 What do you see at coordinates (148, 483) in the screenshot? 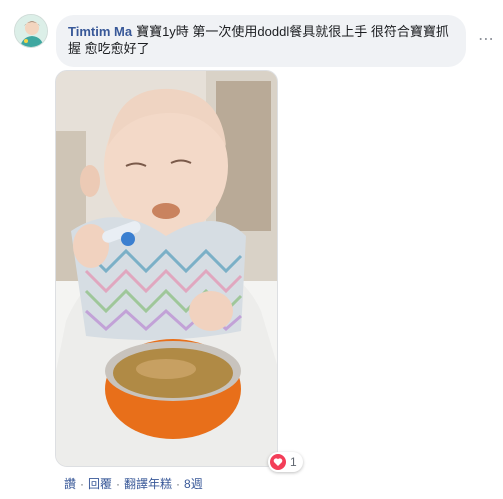
I see `translate-button: 翻譯年糕` at bounding box center [148, 483].